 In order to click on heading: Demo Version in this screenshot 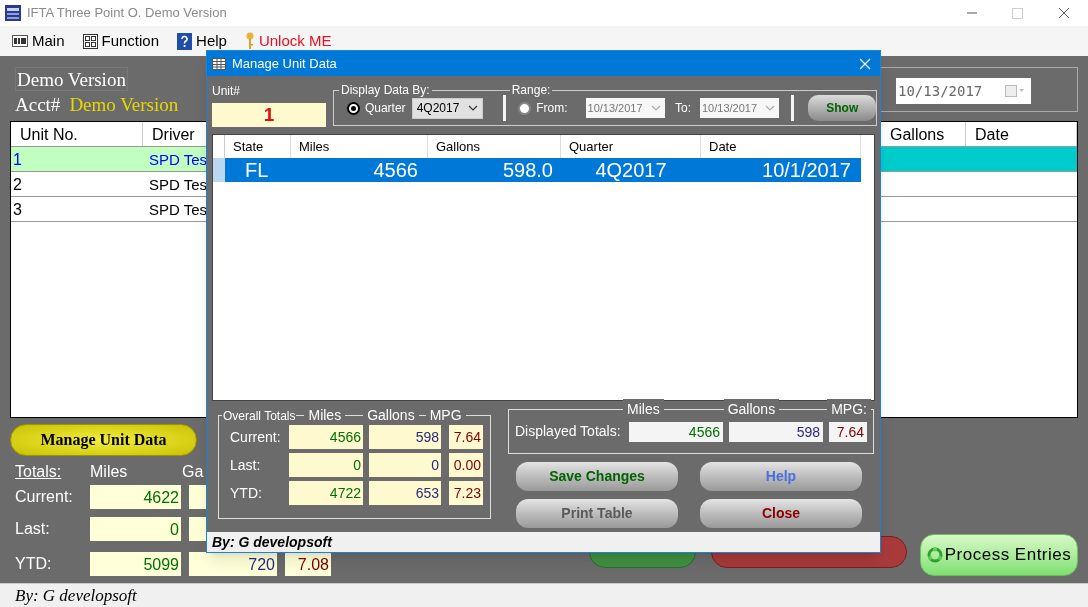, I will do `click(71, 79)`.